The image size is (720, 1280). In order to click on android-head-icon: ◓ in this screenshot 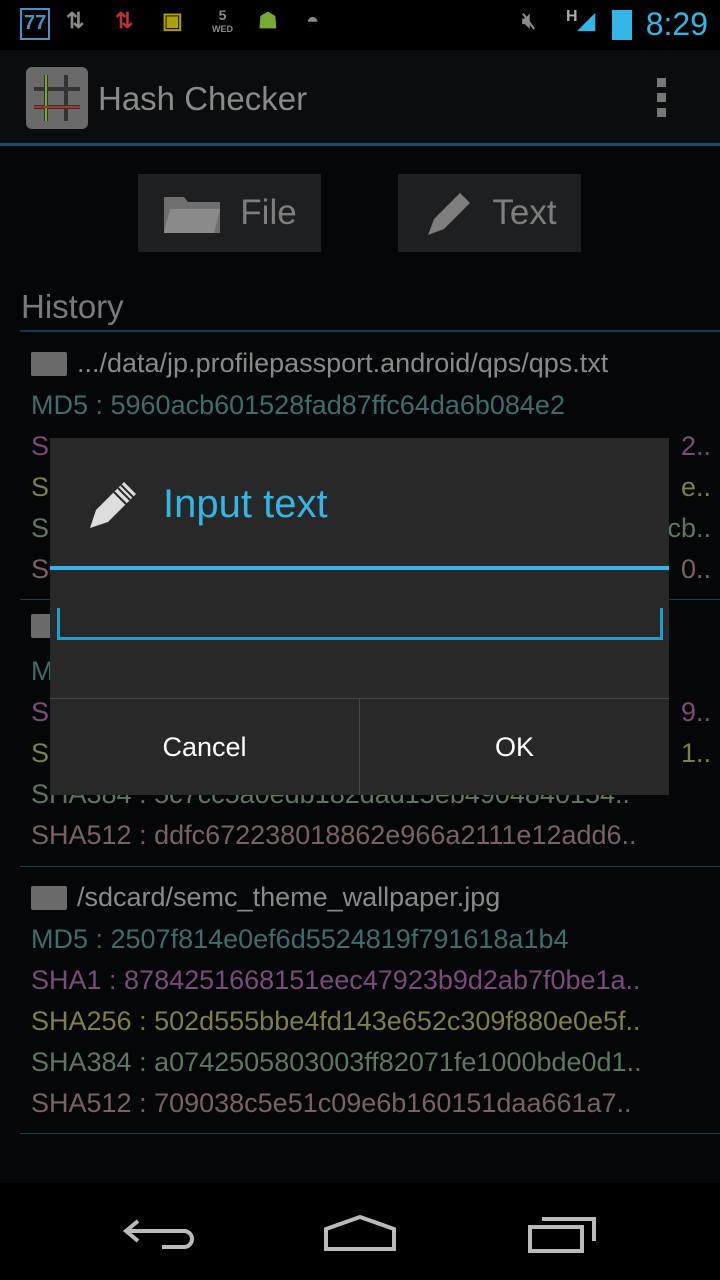, I will do `click(313, 20)`.